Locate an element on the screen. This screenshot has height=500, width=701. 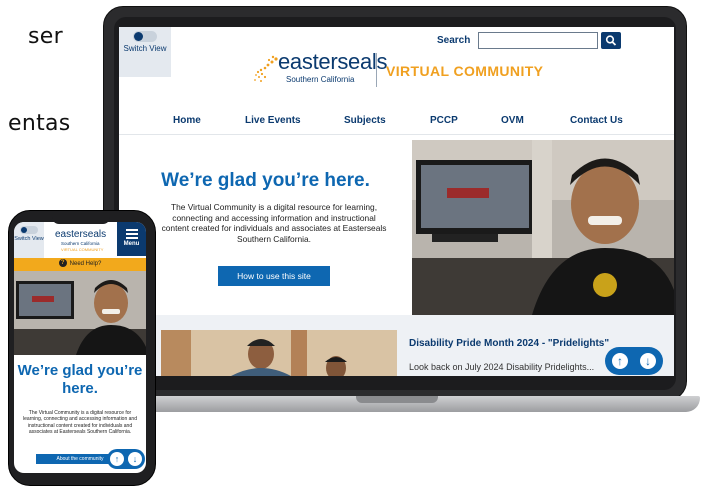
need-help-bar: ? Need Help? is located at coordinates (80, 264).